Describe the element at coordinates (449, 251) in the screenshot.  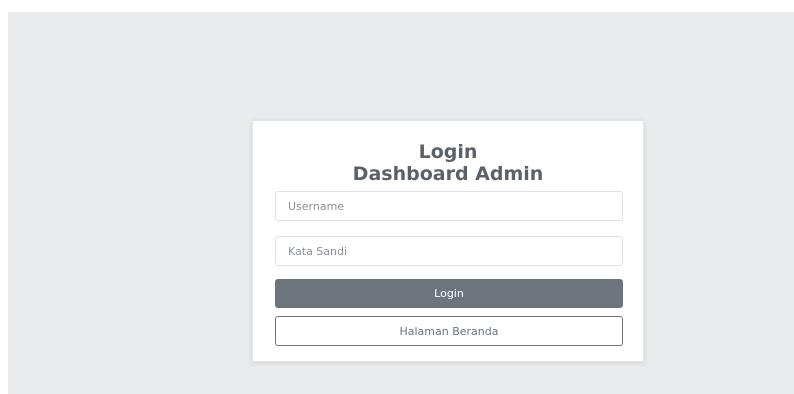
I see `password-input` at that location.